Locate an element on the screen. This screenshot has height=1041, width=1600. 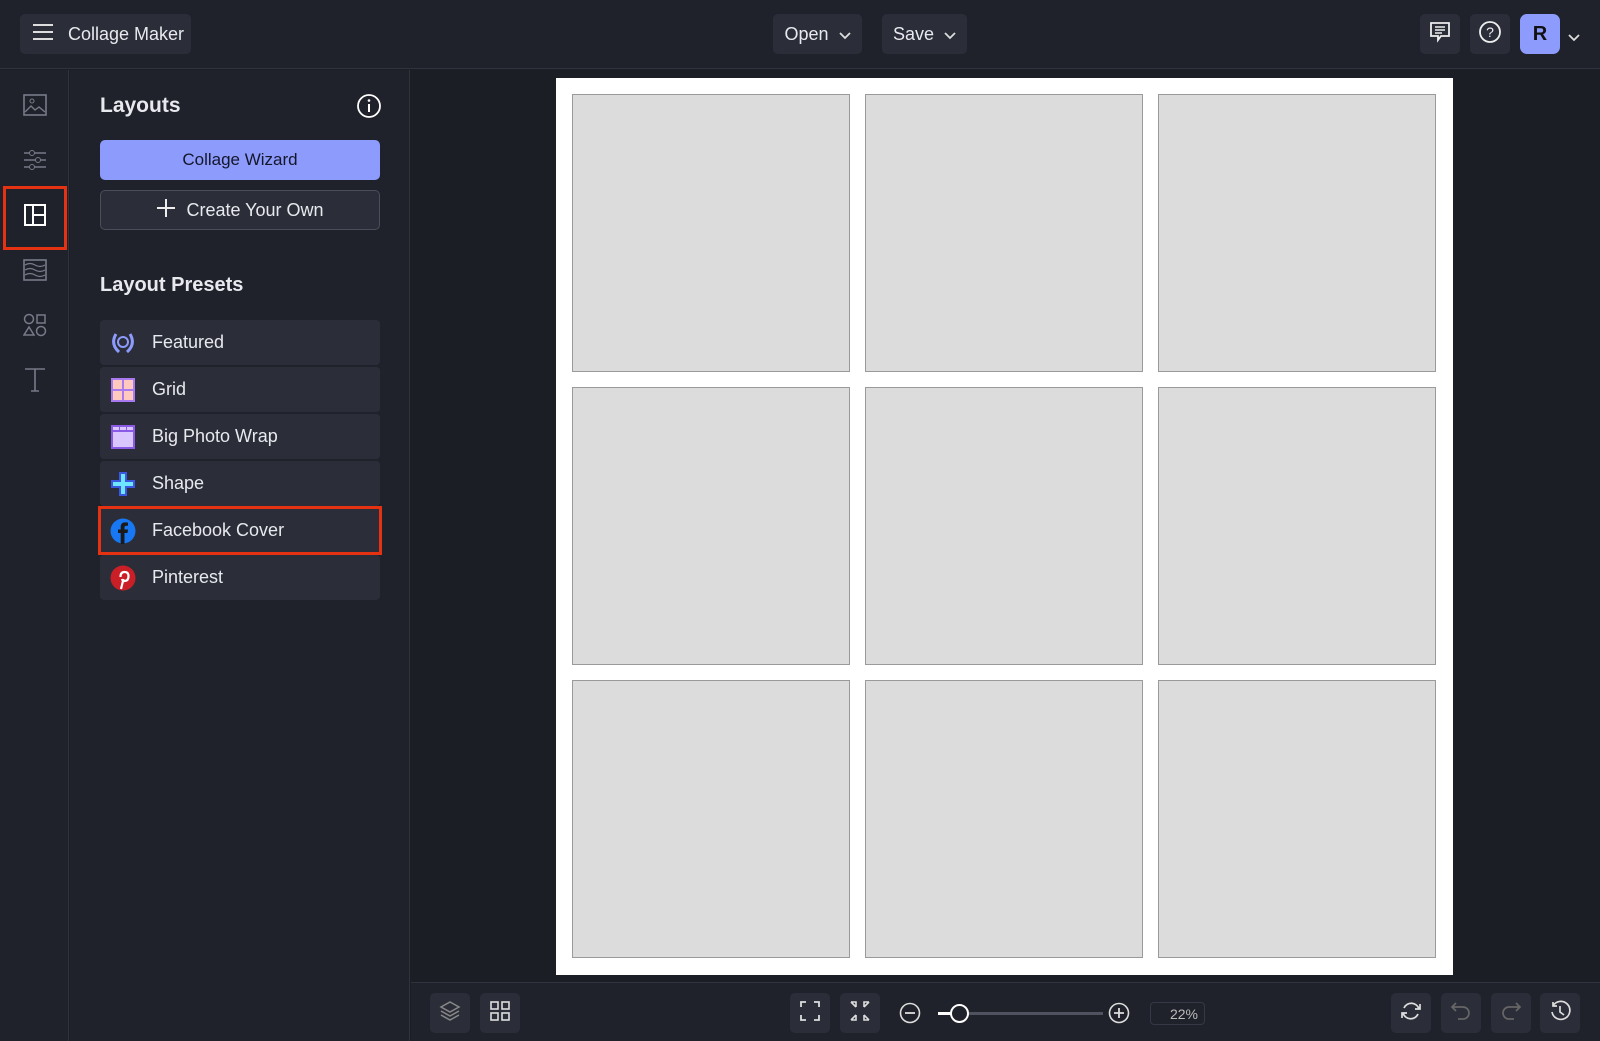
zoom-out-icon is located at coordinates (910, 1015).